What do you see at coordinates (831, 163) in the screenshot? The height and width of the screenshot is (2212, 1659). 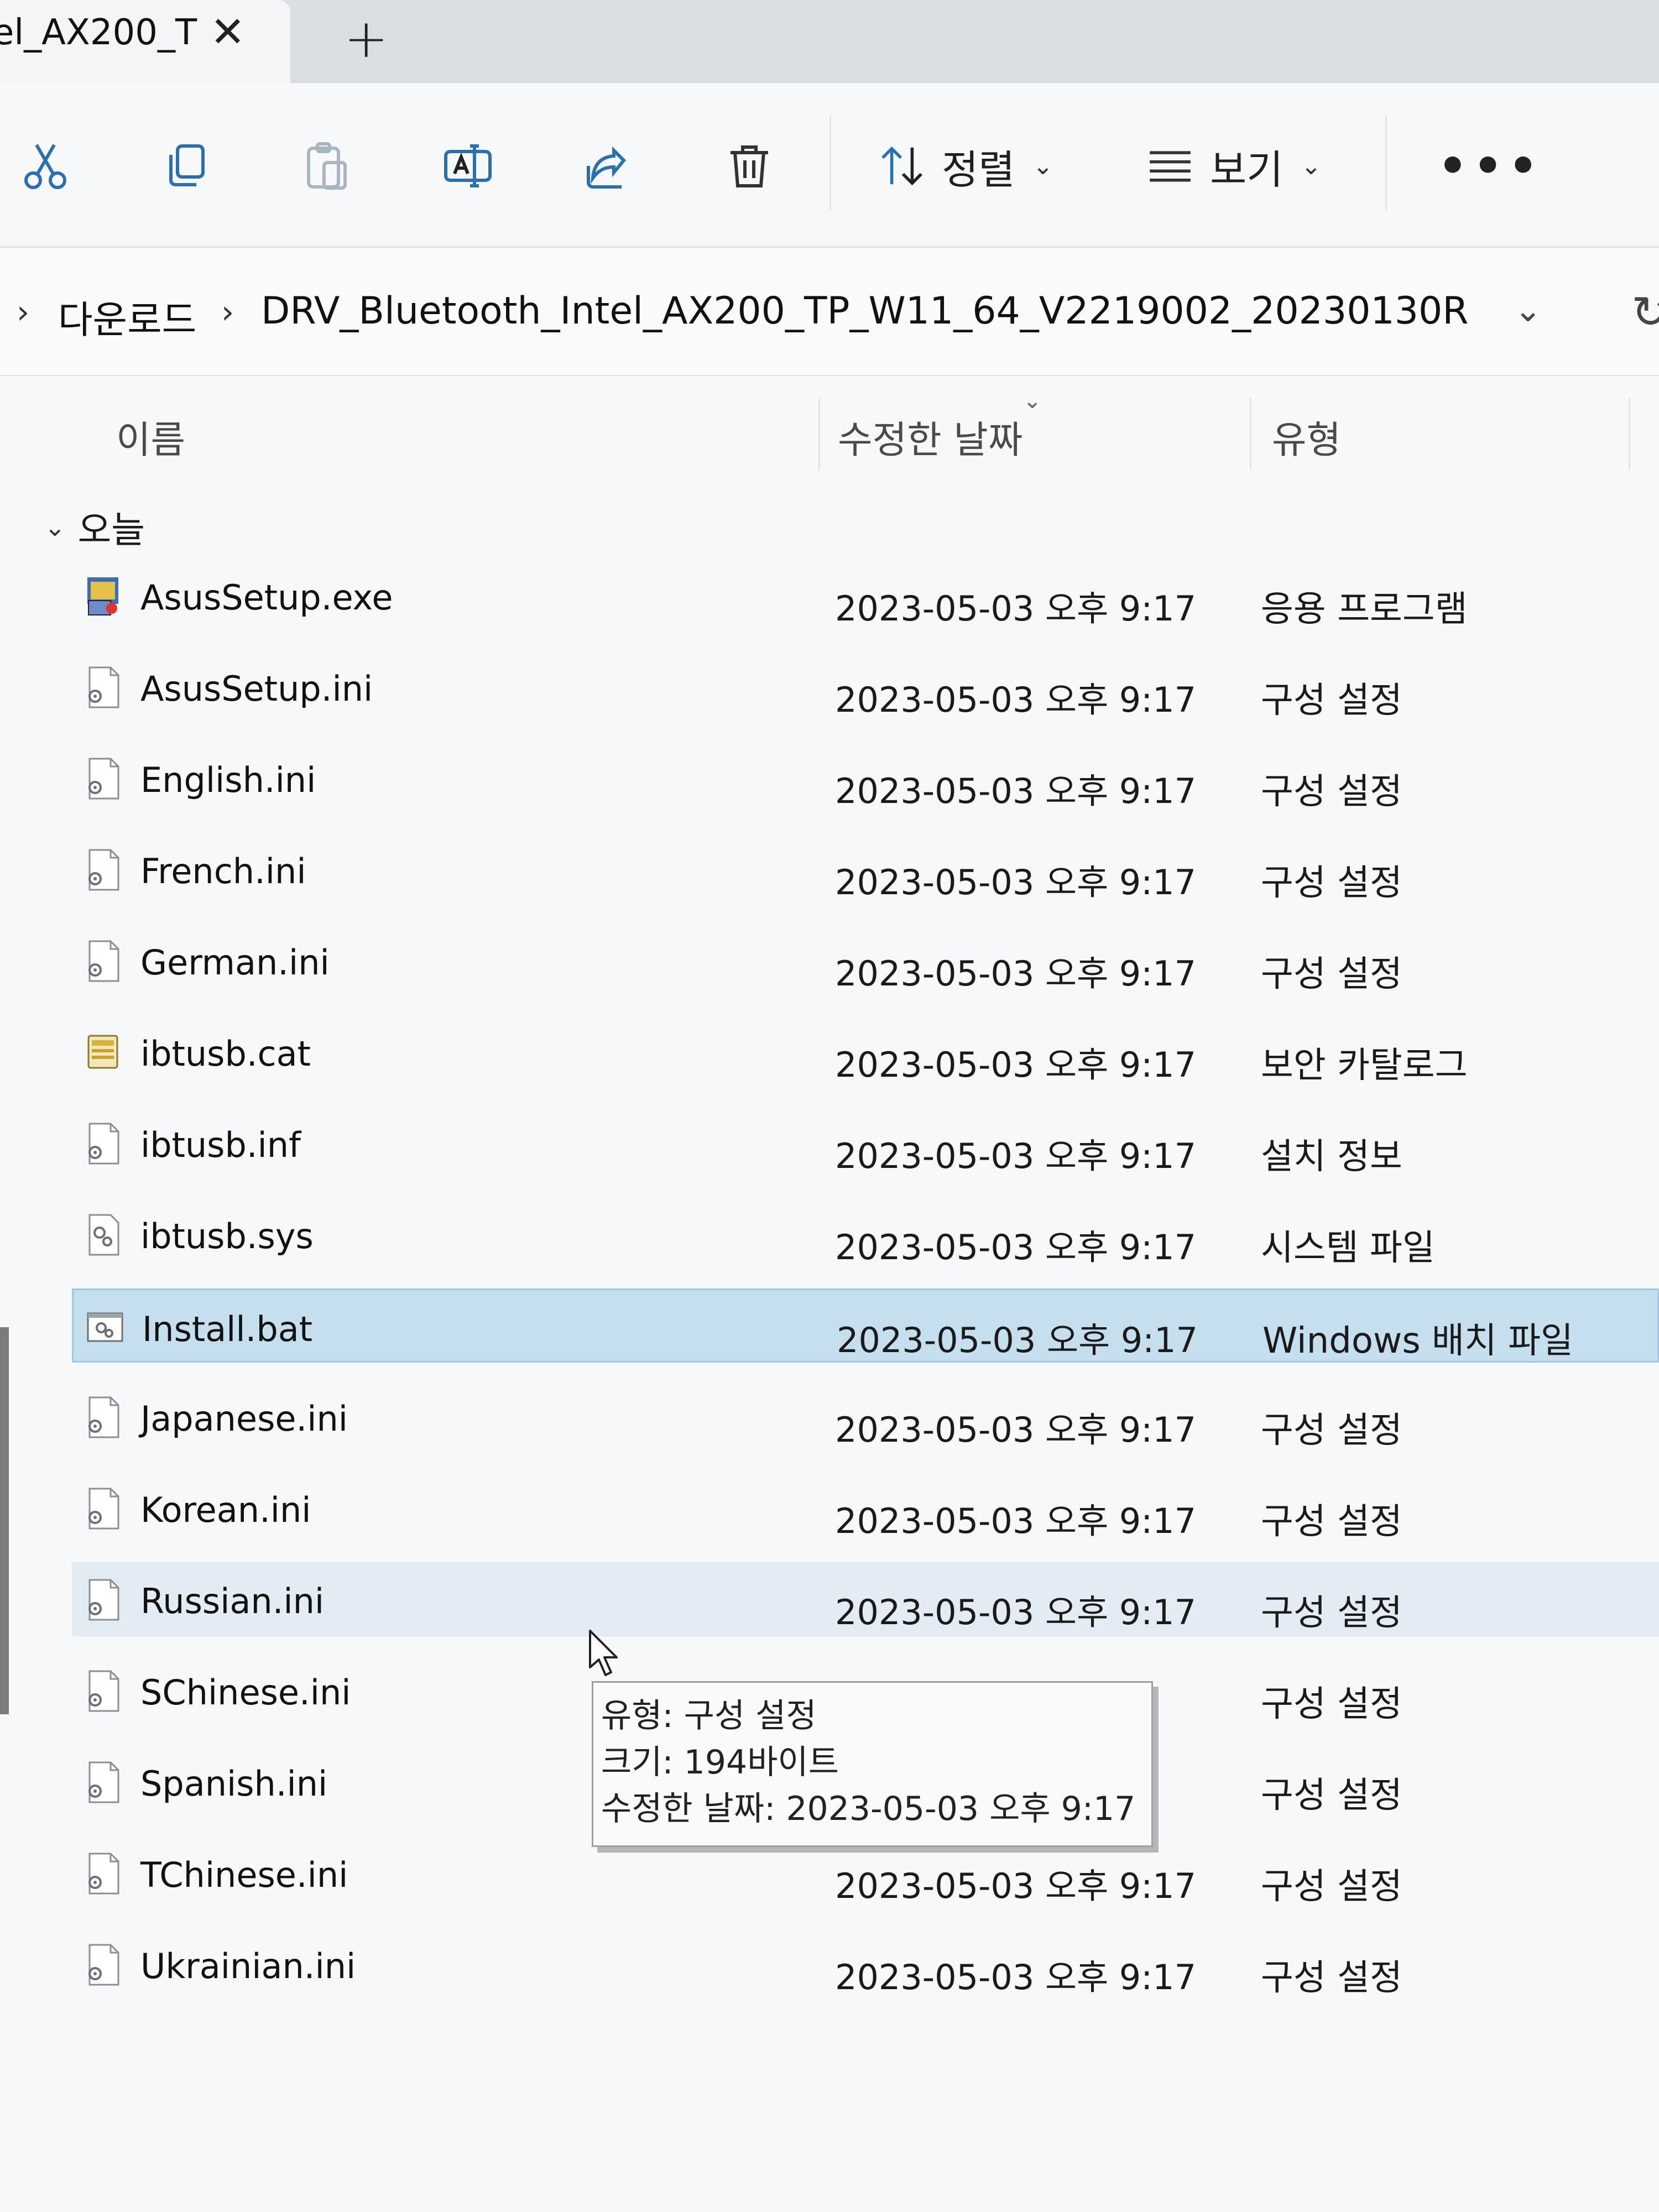 I see `toolbar-separator` at bounding box center [831, 163].